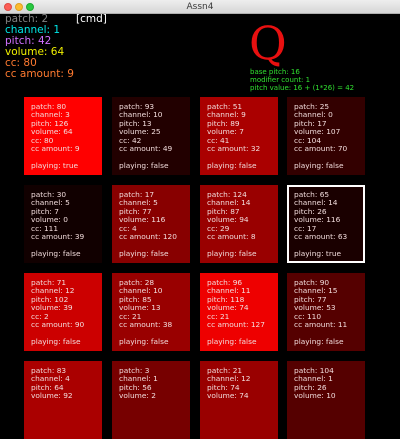  I want to click on window-title: Assn4, so click(200, 7).